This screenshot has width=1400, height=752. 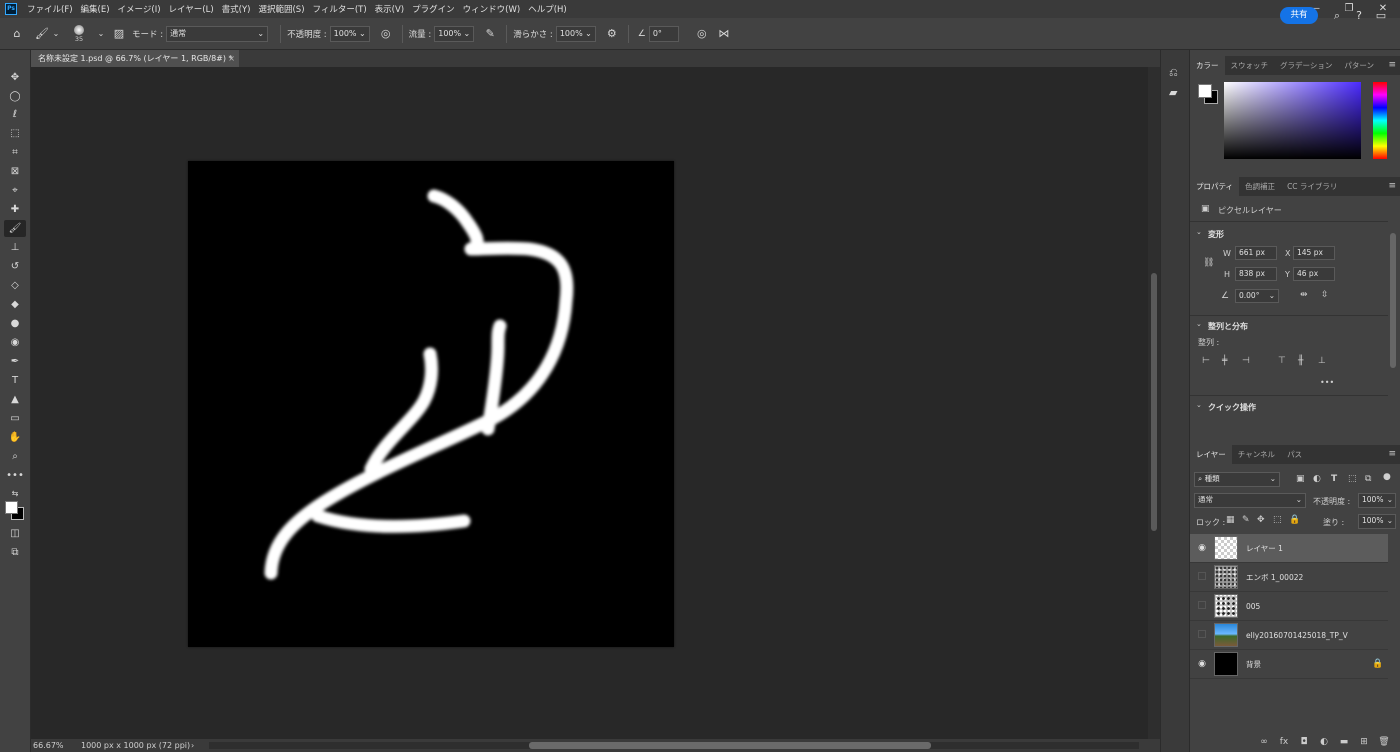 I want to click on layer-name: elly20160701425018_TP_V, so click(x=1317, y=635).